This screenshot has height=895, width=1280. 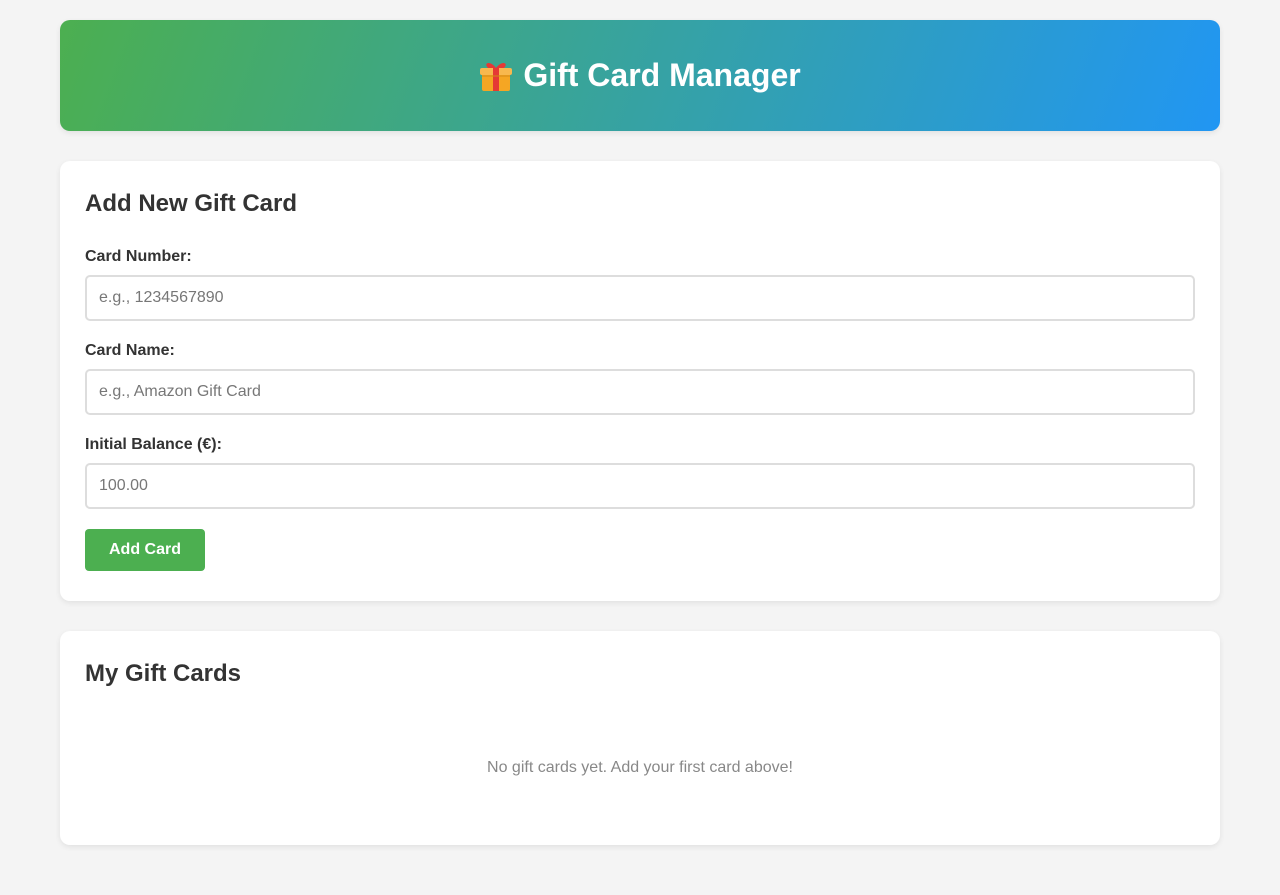 What do you see at coordinates (640, 486) in the screenshot?
I see `initial-balance-input` at bounding box center [640, 486].